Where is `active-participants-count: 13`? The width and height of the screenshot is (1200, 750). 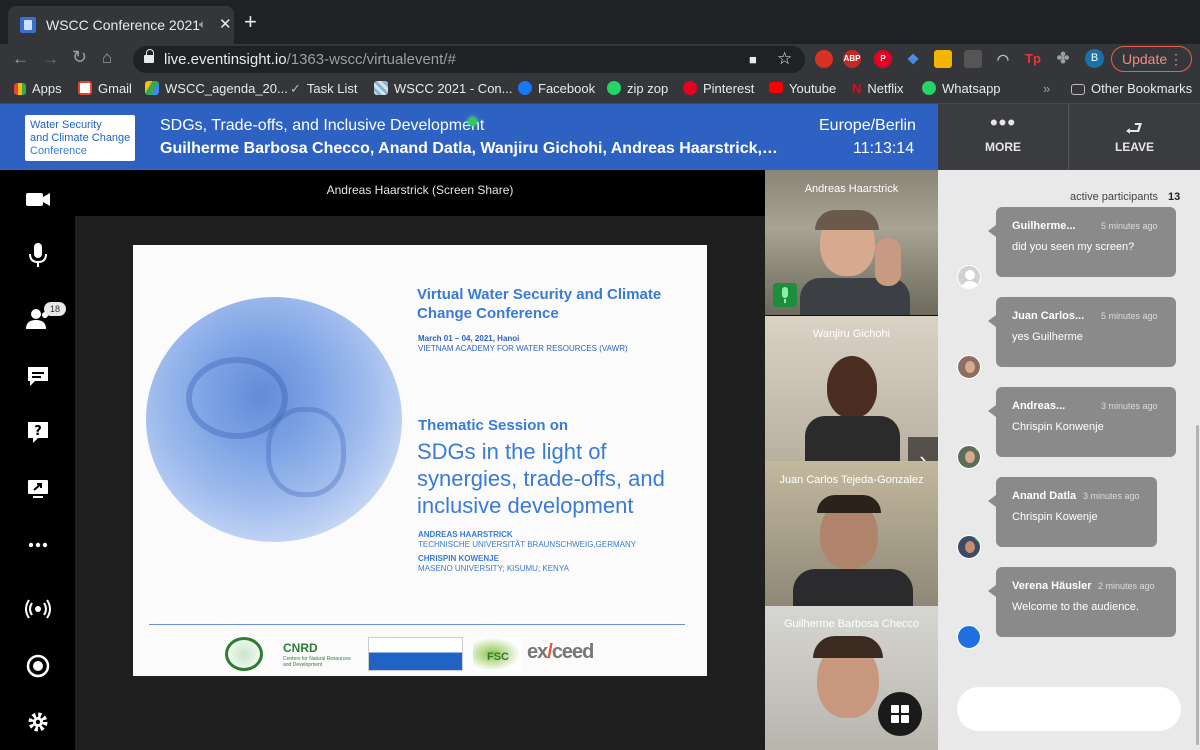 active-participants-count: 13 is located at coordinates (1174, 197).